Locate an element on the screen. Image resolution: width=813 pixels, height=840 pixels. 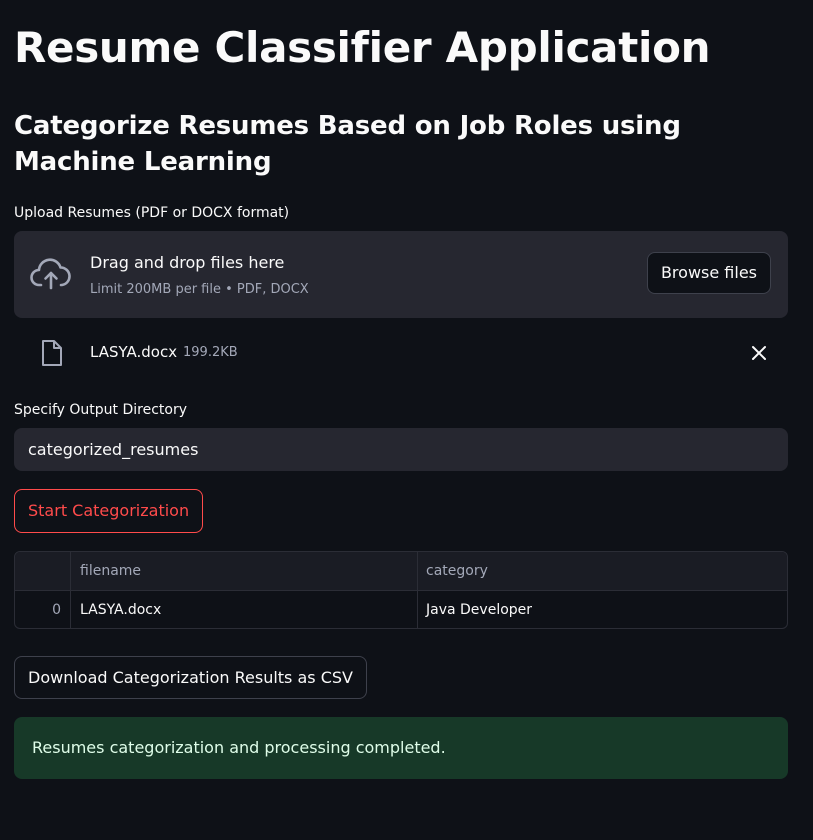
table-row: 0 LASYA.docx Java Developer is located at coordinates (401, 609).